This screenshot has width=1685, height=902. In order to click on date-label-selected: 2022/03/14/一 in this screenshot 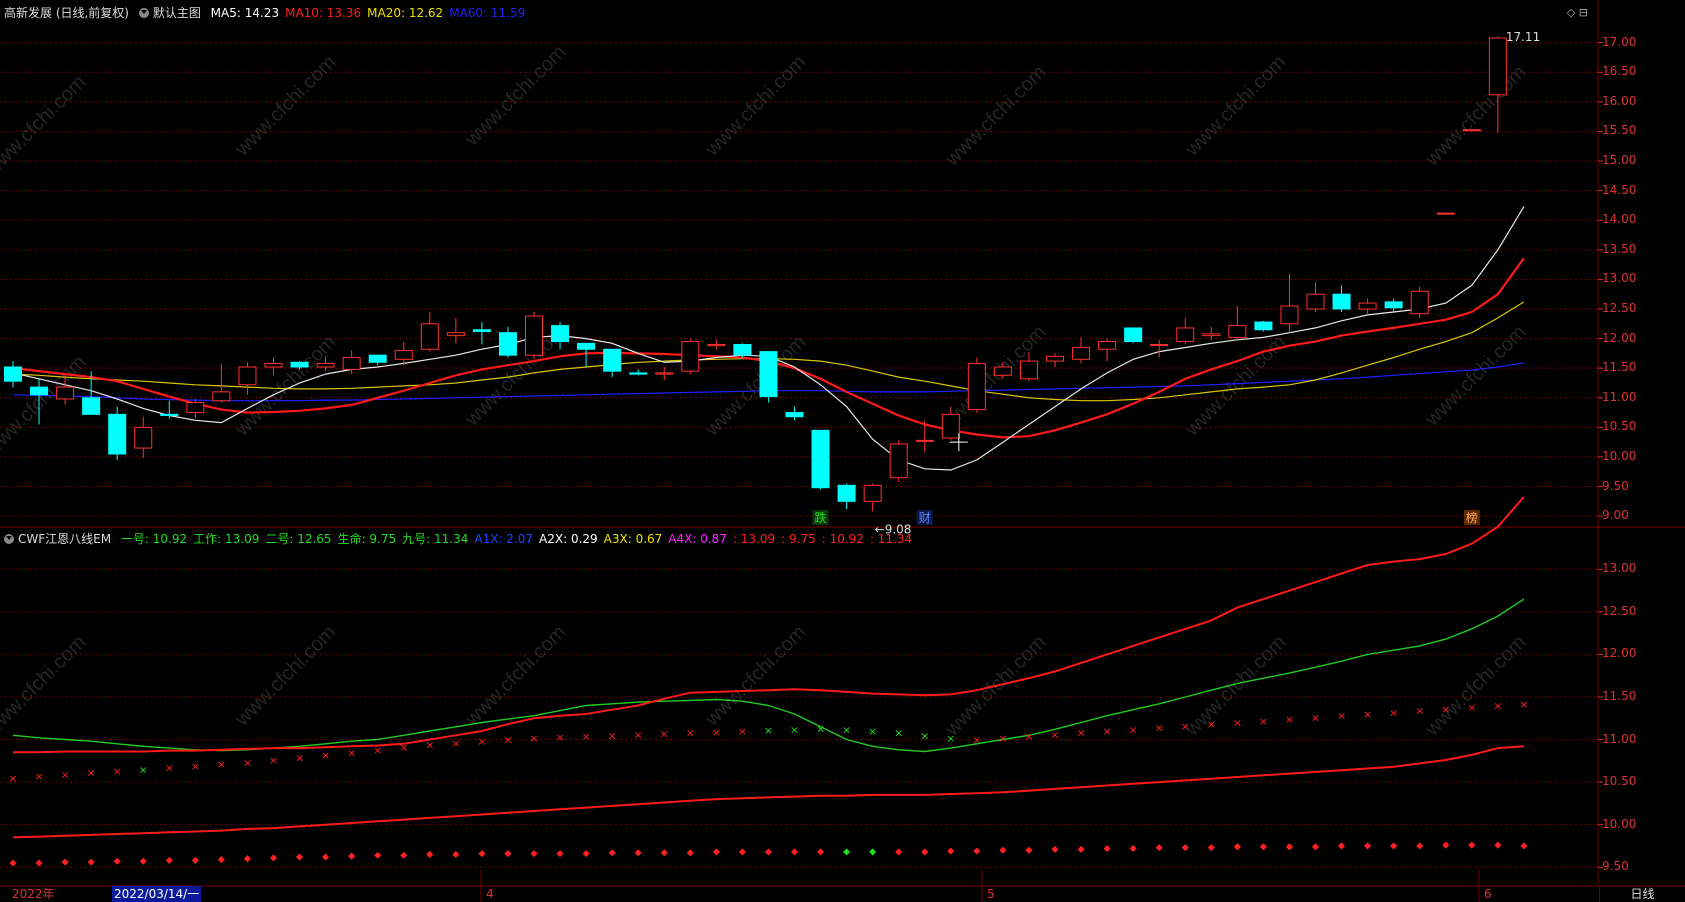, I will do `click(157, 894)`.